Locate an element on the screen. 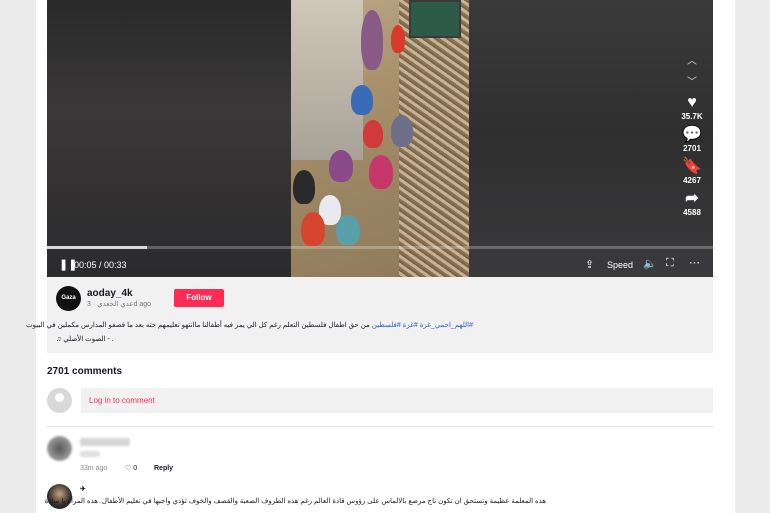 Image resolution: width=770 pixels, height=513 pixels. comment-like-count: 0 is located at coordinates (135, 468).